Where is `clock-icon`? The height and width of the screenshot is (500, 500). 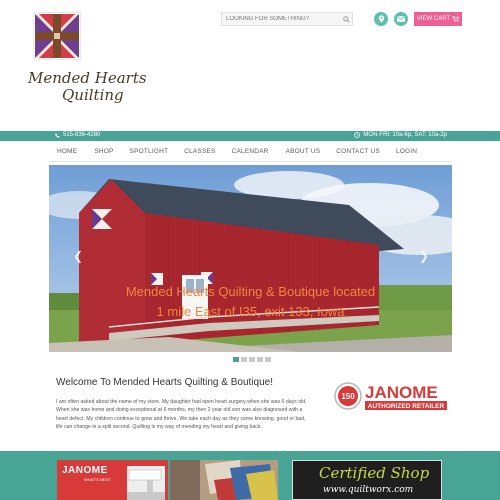
clock-icon is located at coordinates (357, 135).